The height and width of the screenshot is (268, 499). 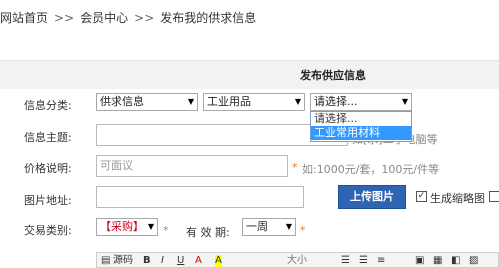 What do you see at coordinates (208, 18) in the screenshot?
I see `breadcrumb-current: 发布我的供求信息` at bounding box center [208, 18].